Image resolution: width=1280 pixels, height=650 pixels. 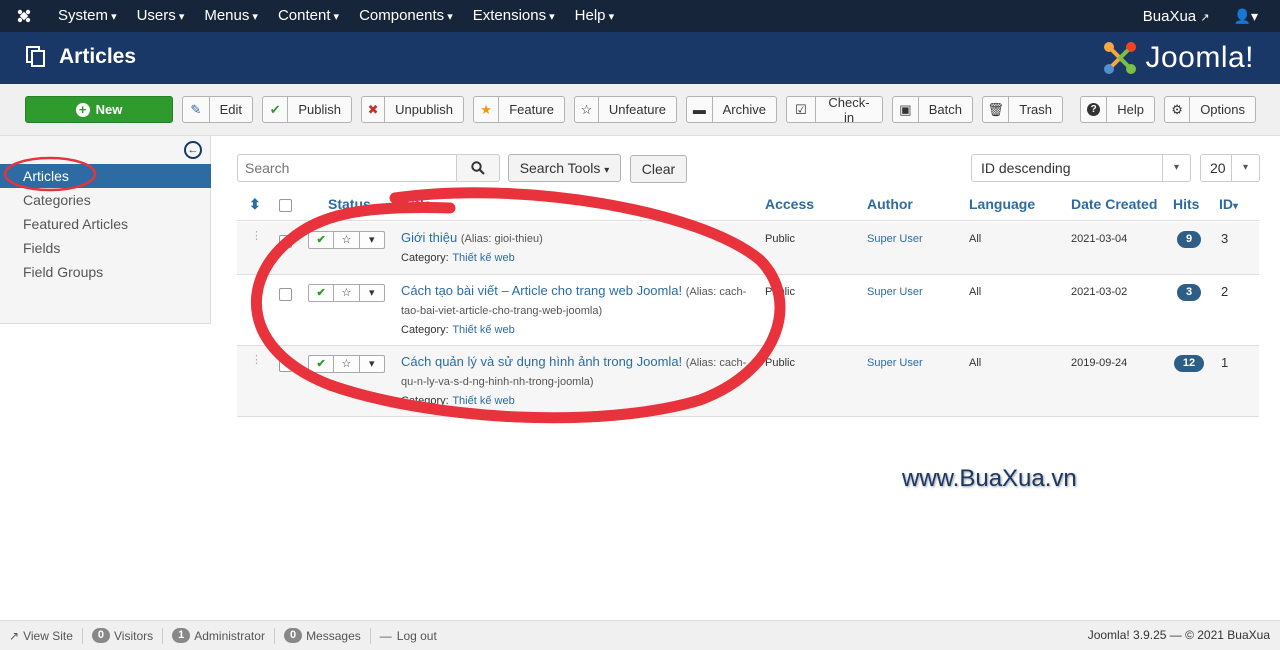 What do you see at coordinates (41, 635) in the screenshot?
I see `view-site-link: ↗ View Site` at bounding box center [41, 635].